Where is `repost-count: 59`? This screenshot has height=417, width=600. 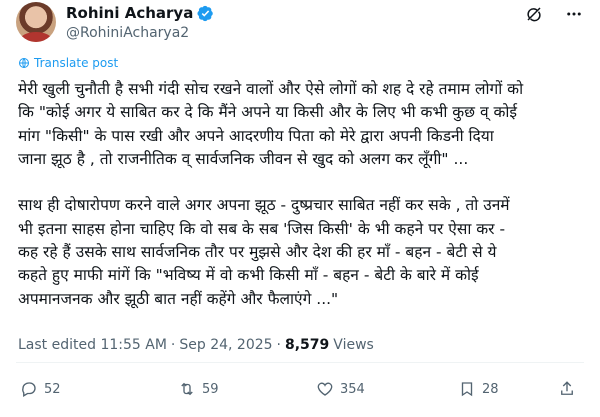 repost-count: 59 is located at coordinates (210, 389).